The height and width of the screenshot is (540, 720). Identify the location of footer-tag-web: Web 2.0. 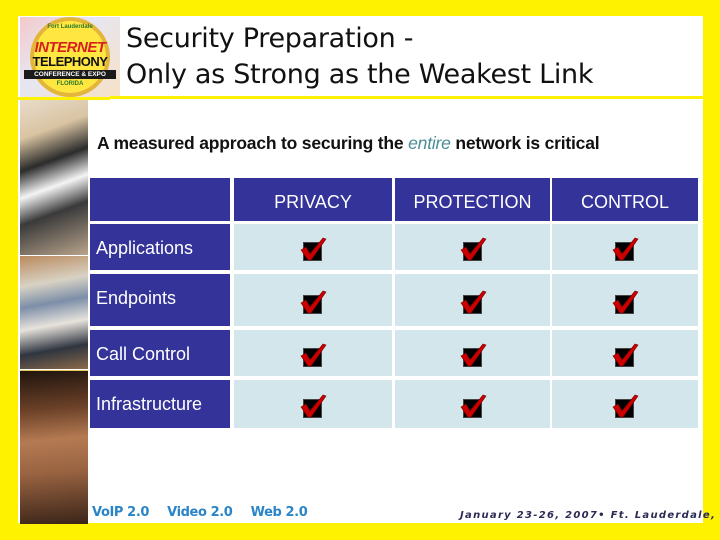
(279, 512).